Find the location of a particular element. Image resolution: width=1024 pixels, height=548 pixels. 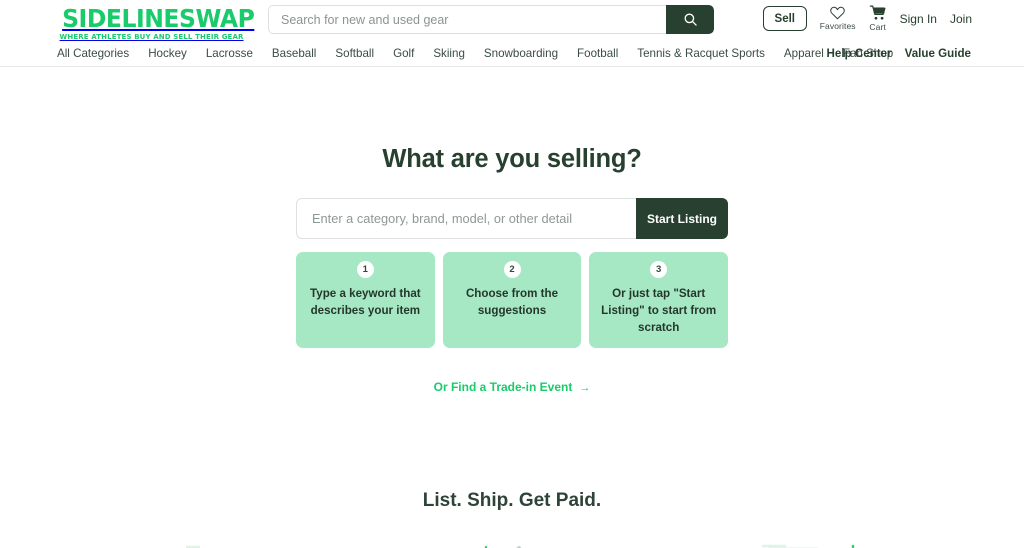

gear-items-icon is located at coordinates (193, 547).